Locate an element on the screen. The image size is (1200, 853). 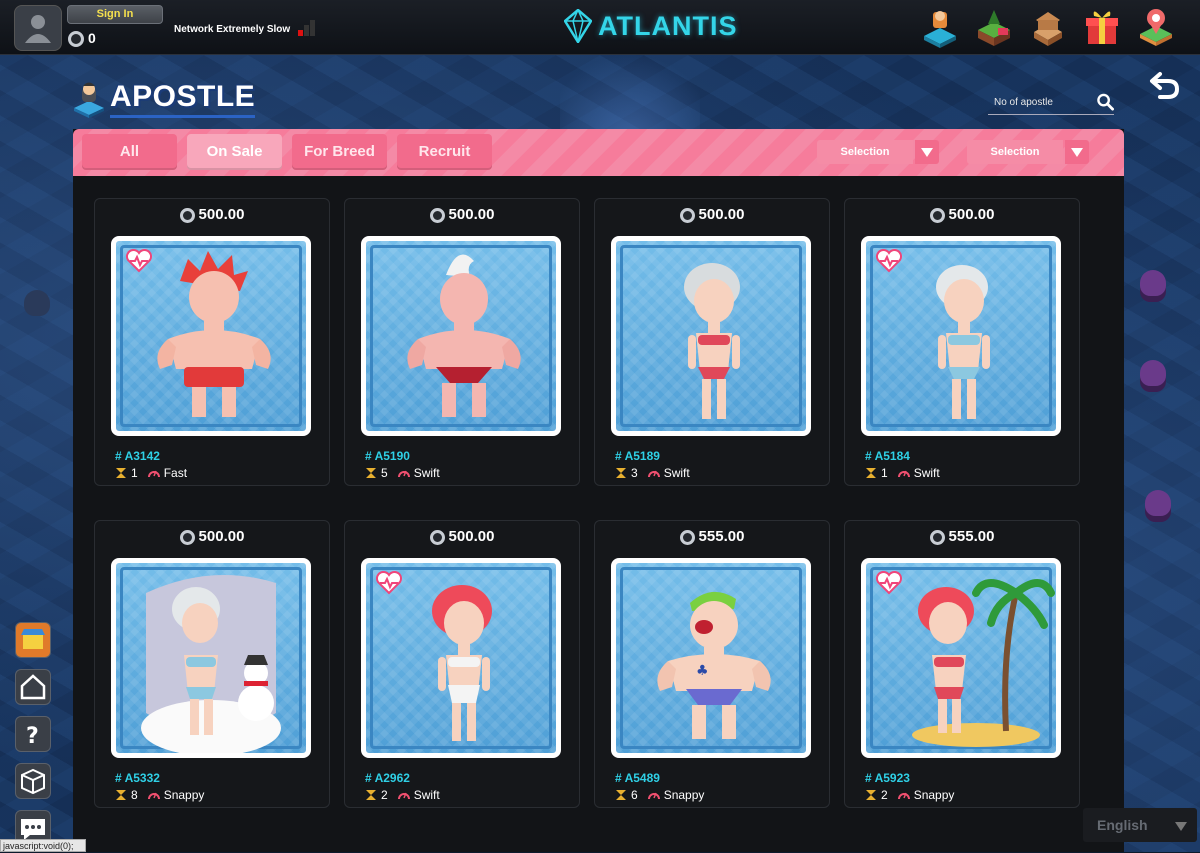
apostle-id: # A5332 is located at coordinates (137, 778).